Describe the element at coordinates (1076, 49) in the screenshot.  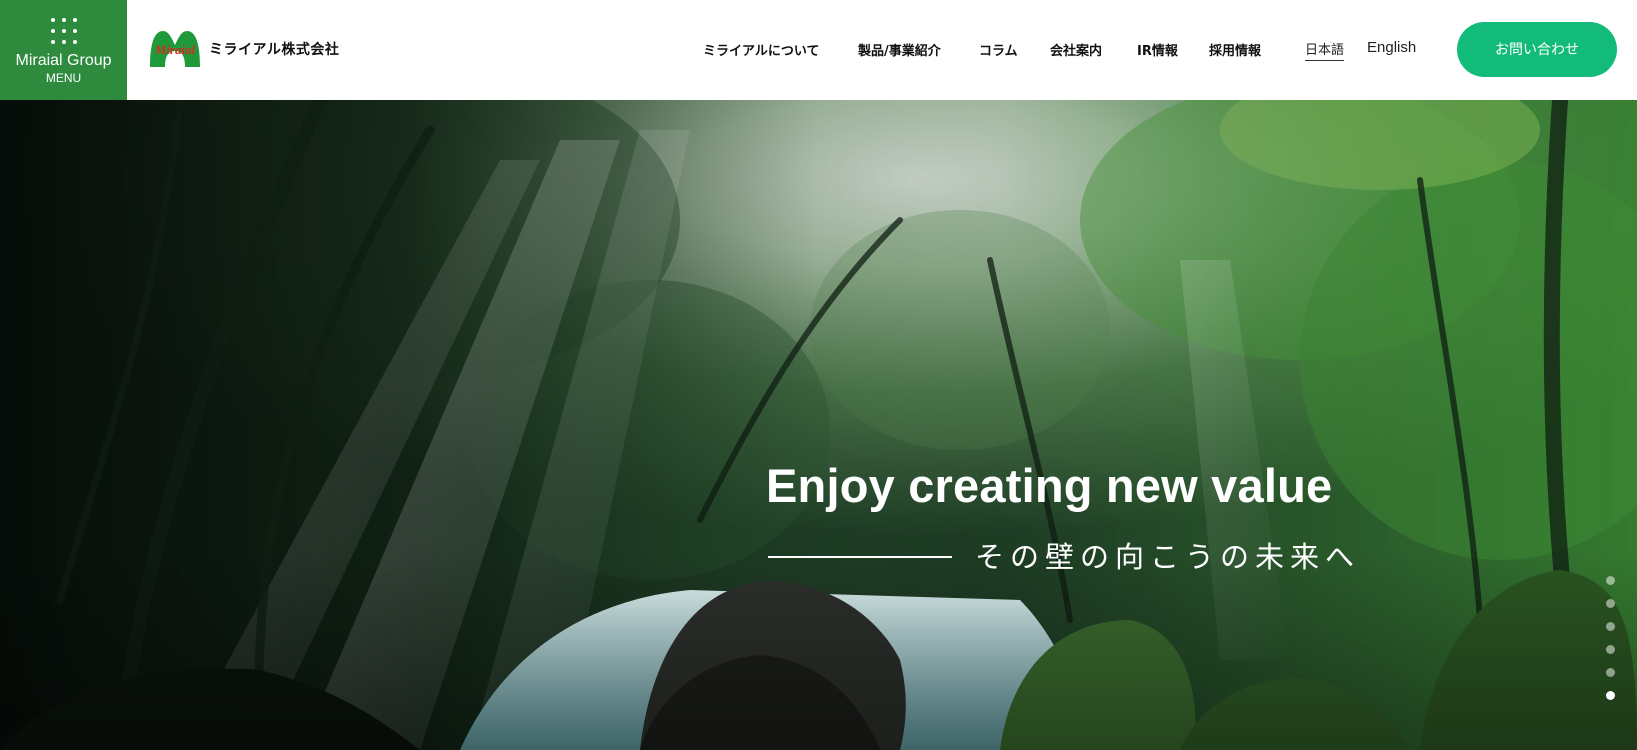
I see `nav-item-company: 会社案内` at that location.